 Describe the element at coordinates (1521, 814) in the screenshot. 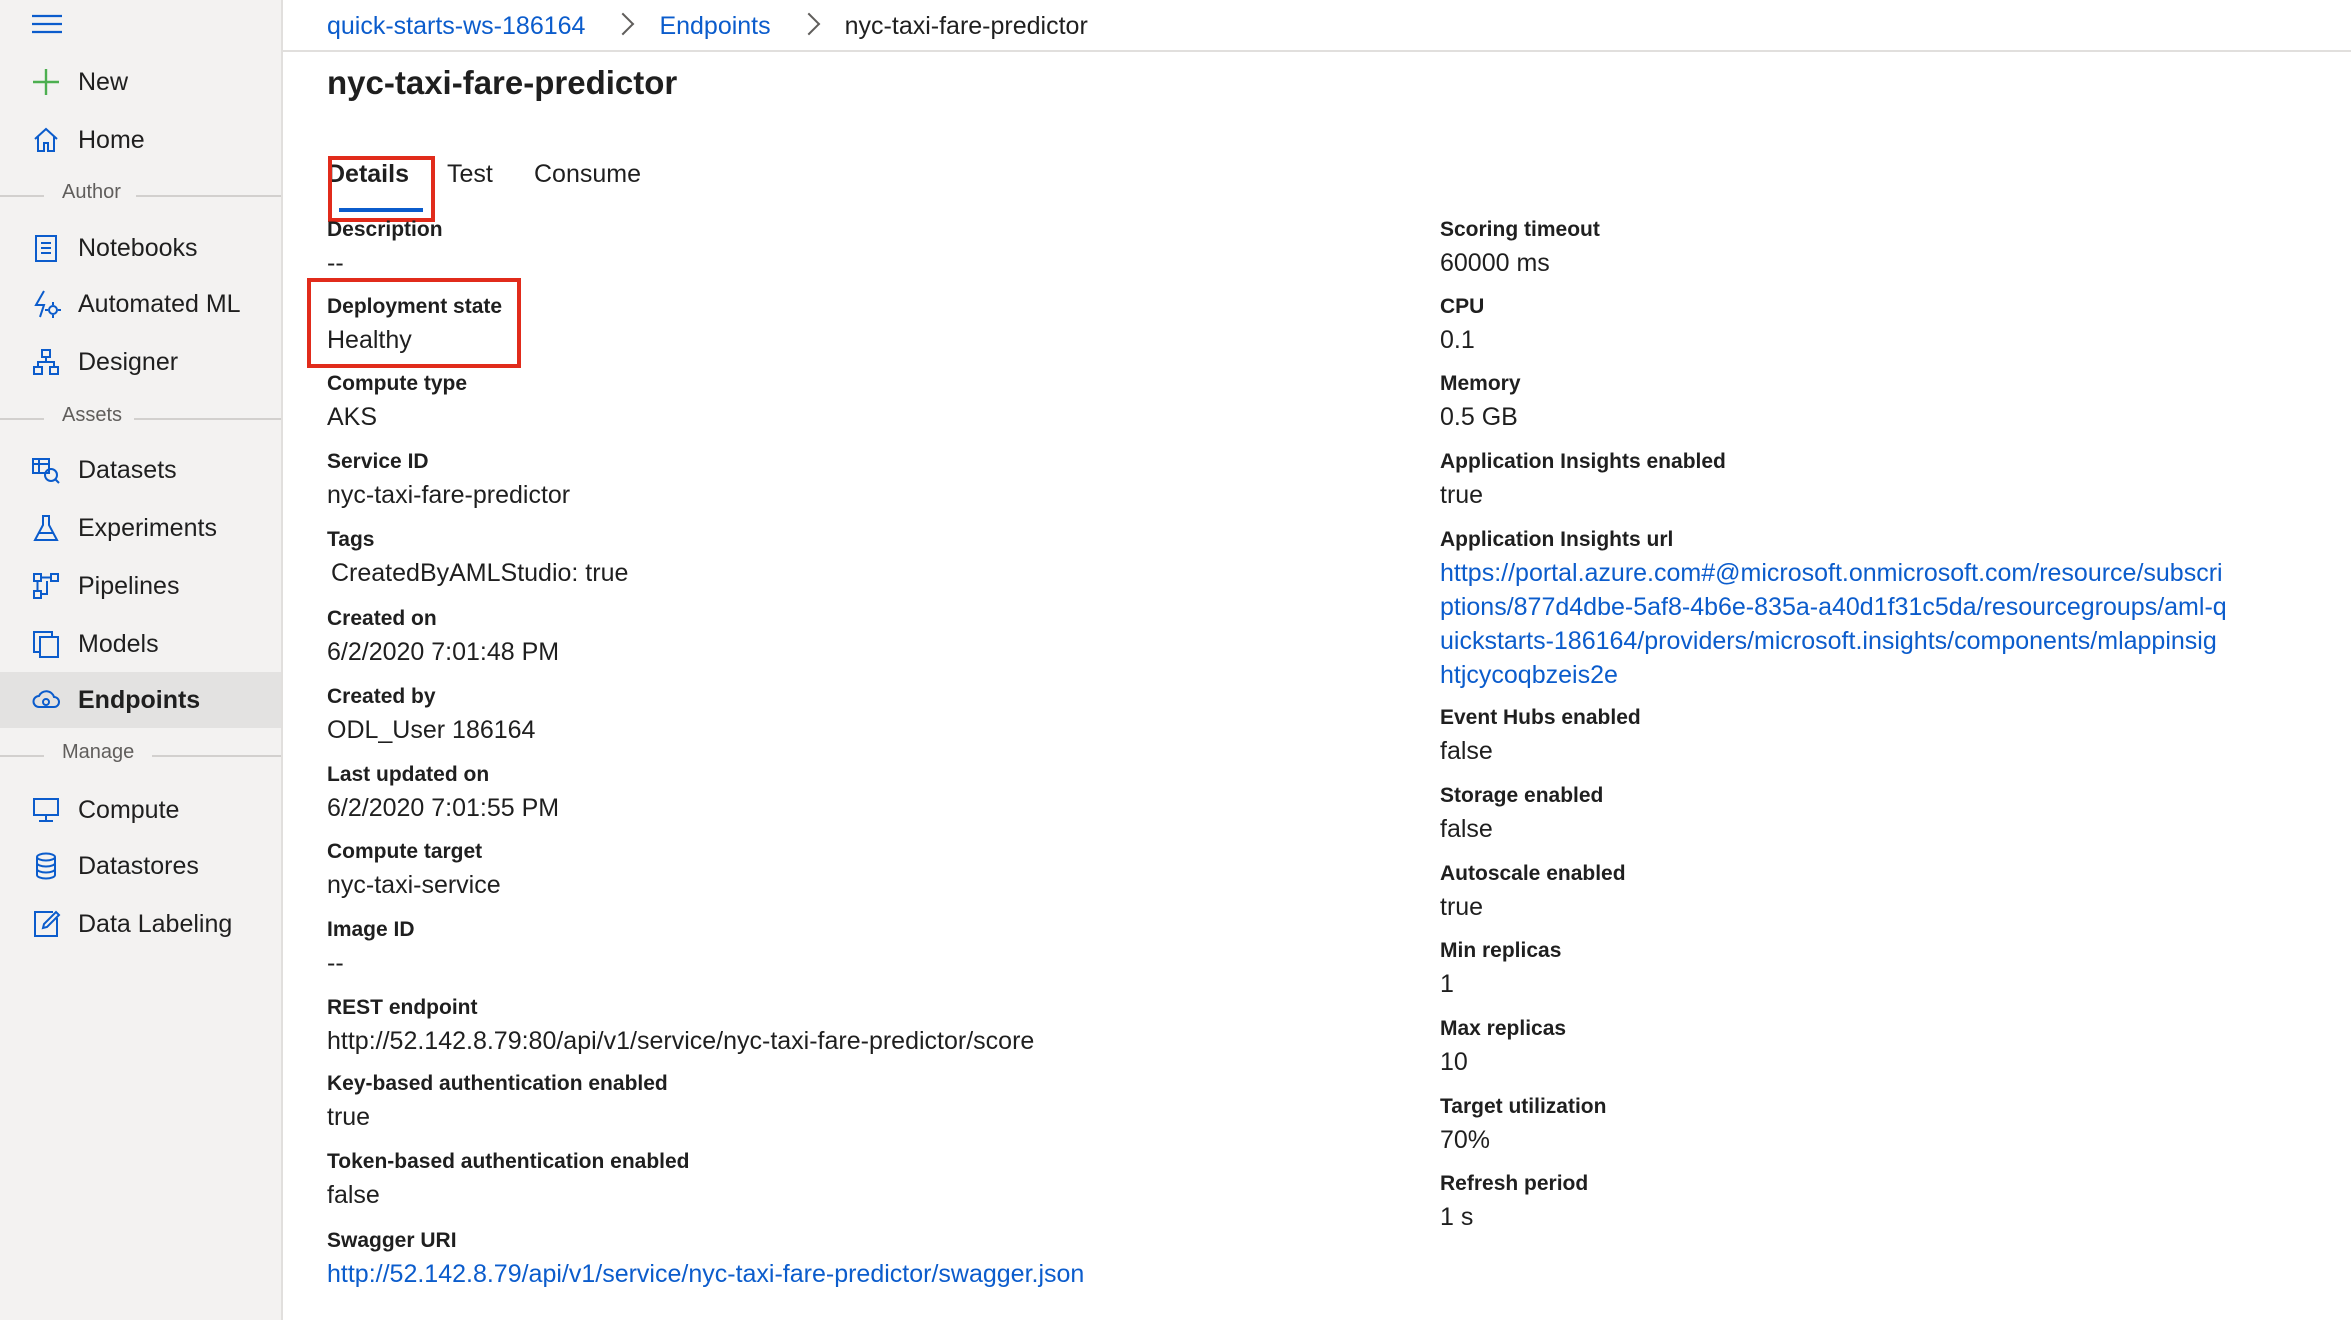

I see `field-storage-enabled: Storage enabled false` at that location.